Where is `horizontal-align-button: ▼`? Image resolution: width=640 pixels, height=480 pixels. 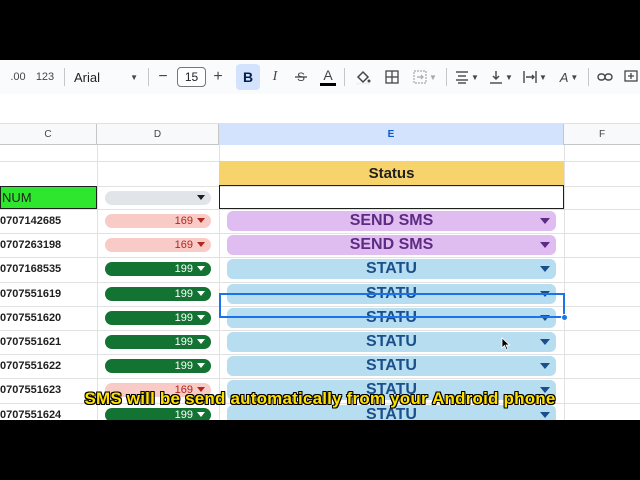 horizontal-align-button: ▼ is located at coordinates (467, 77).